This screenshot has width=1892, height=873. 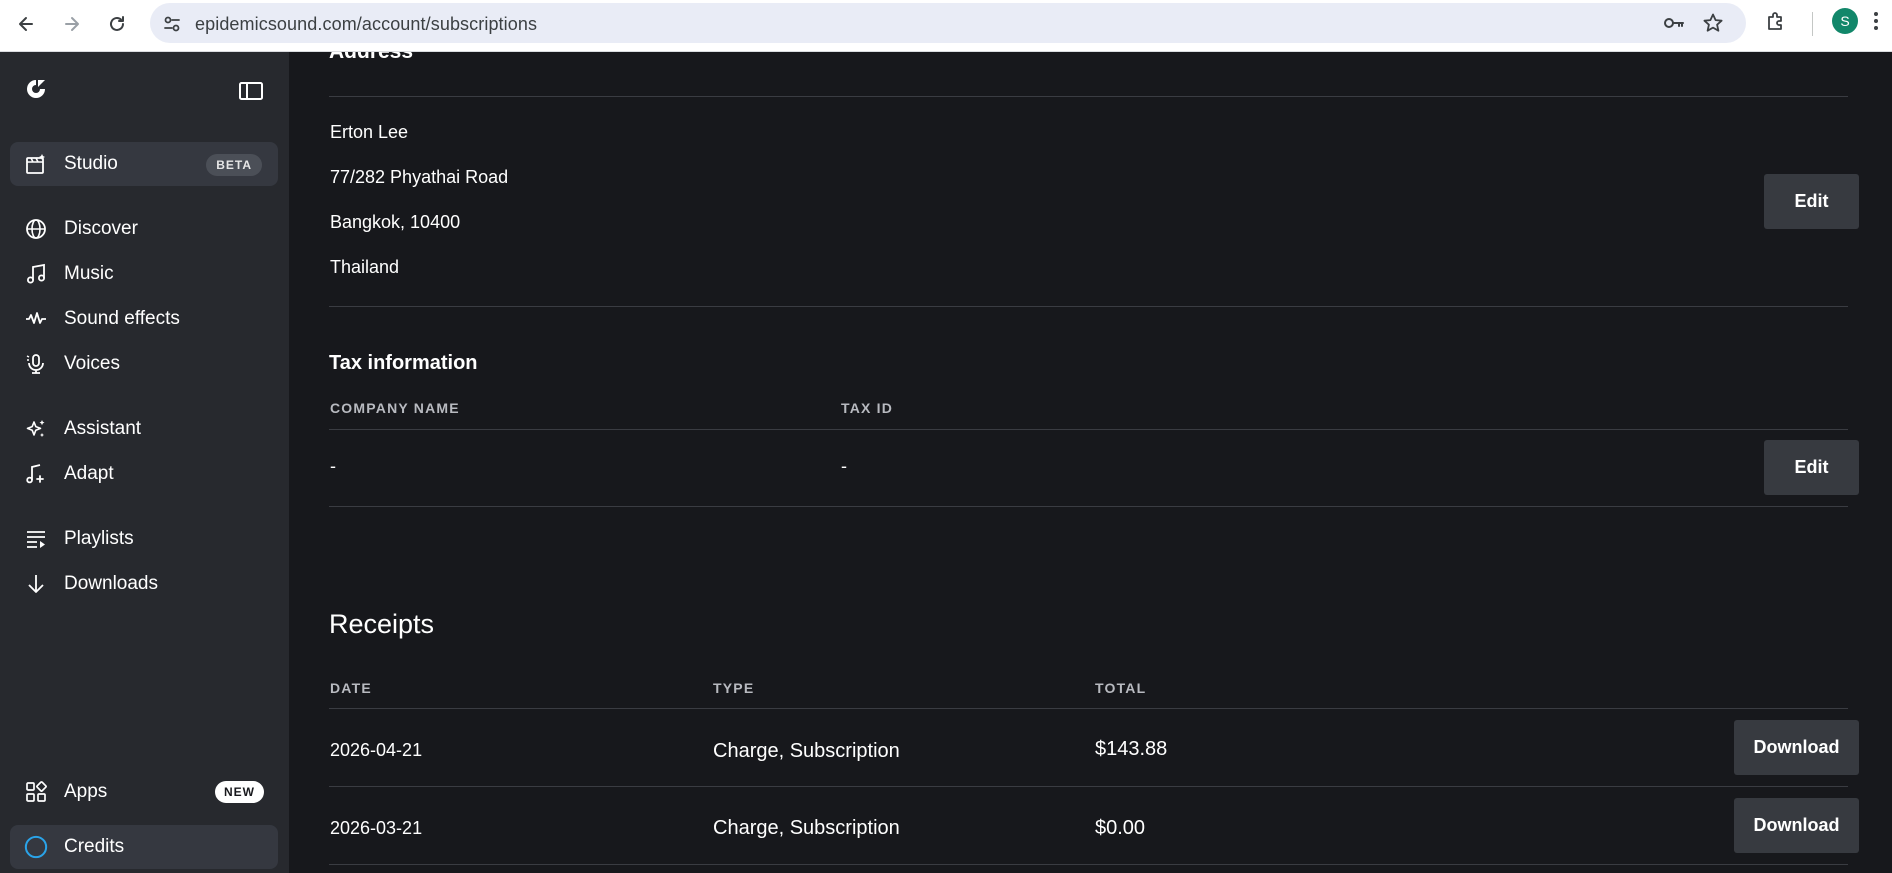 I want to click on column-header-company-name: COMPANY NAME, so click(x=395, y=408).